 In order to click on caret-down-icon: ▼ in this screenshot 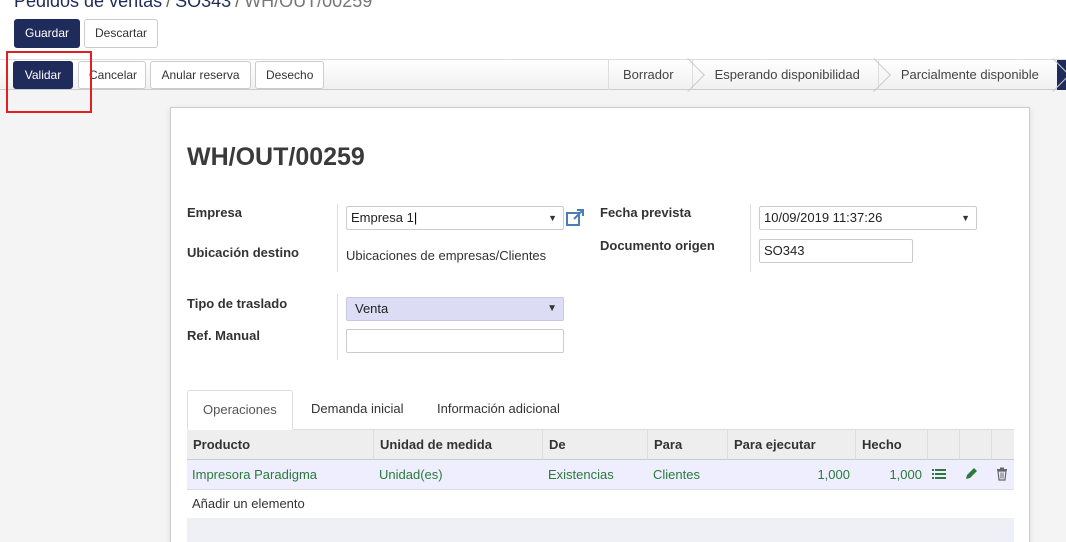, I will do `click(552, 308)`.